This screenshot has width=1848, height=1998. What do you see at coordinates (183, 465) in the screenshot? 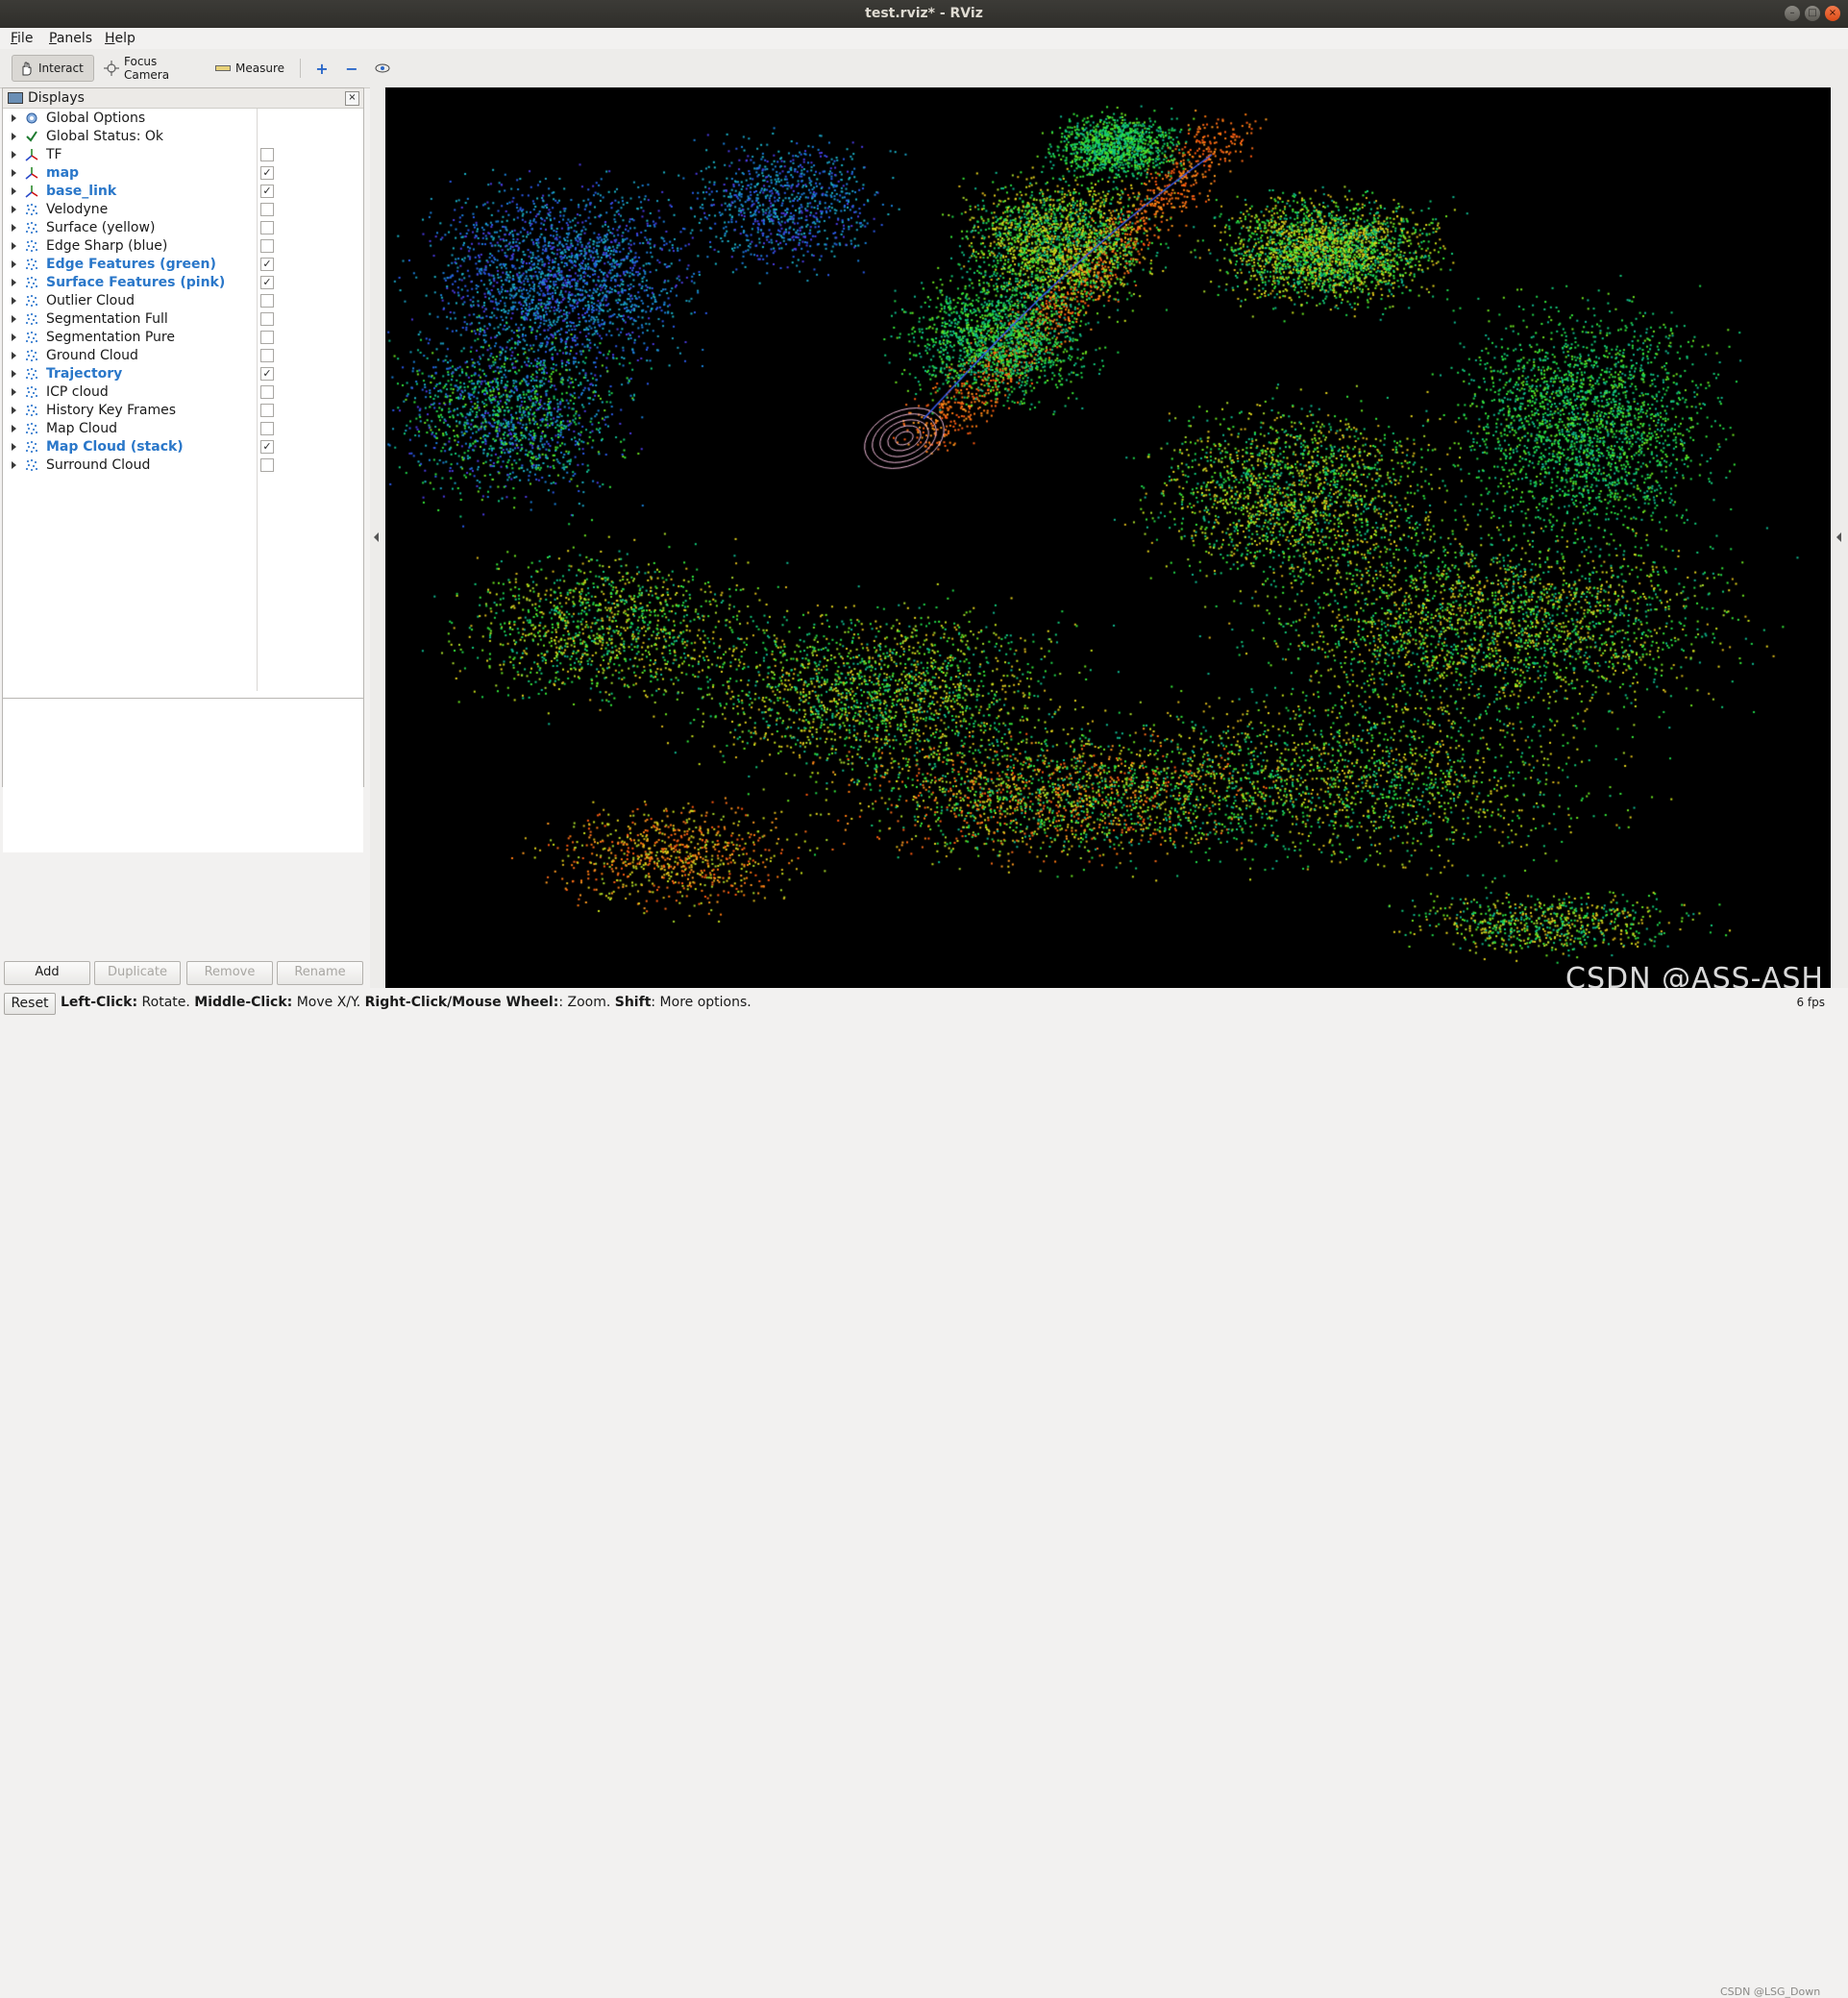
I see `display-item: Surround Cloud` at bounding box center [183, 465].